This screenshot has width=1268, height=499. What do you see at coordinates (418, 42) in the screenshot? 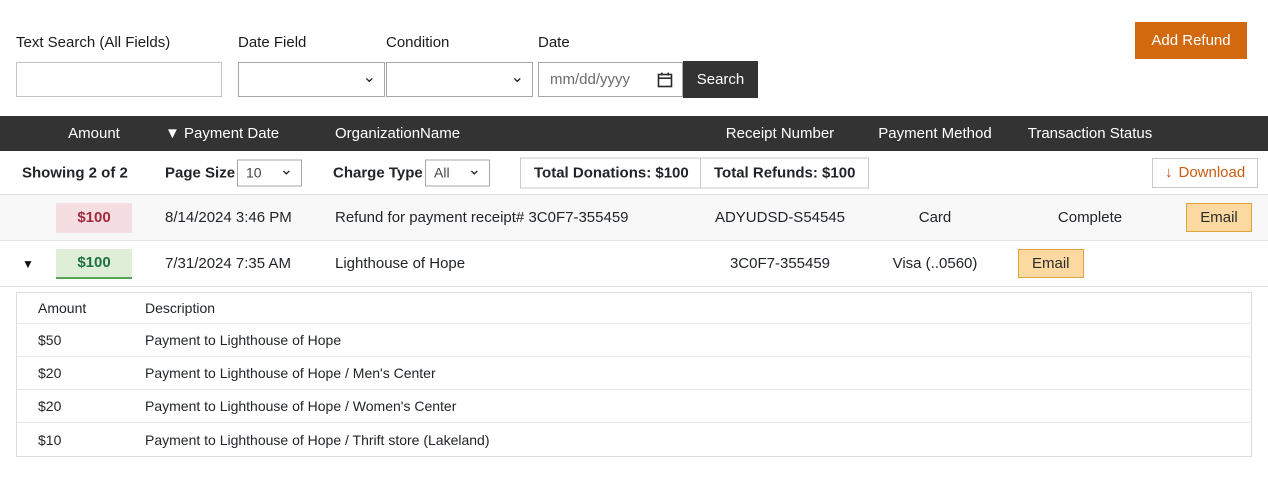
I see `condition-label: Condition` at bounding box center [418, 42].